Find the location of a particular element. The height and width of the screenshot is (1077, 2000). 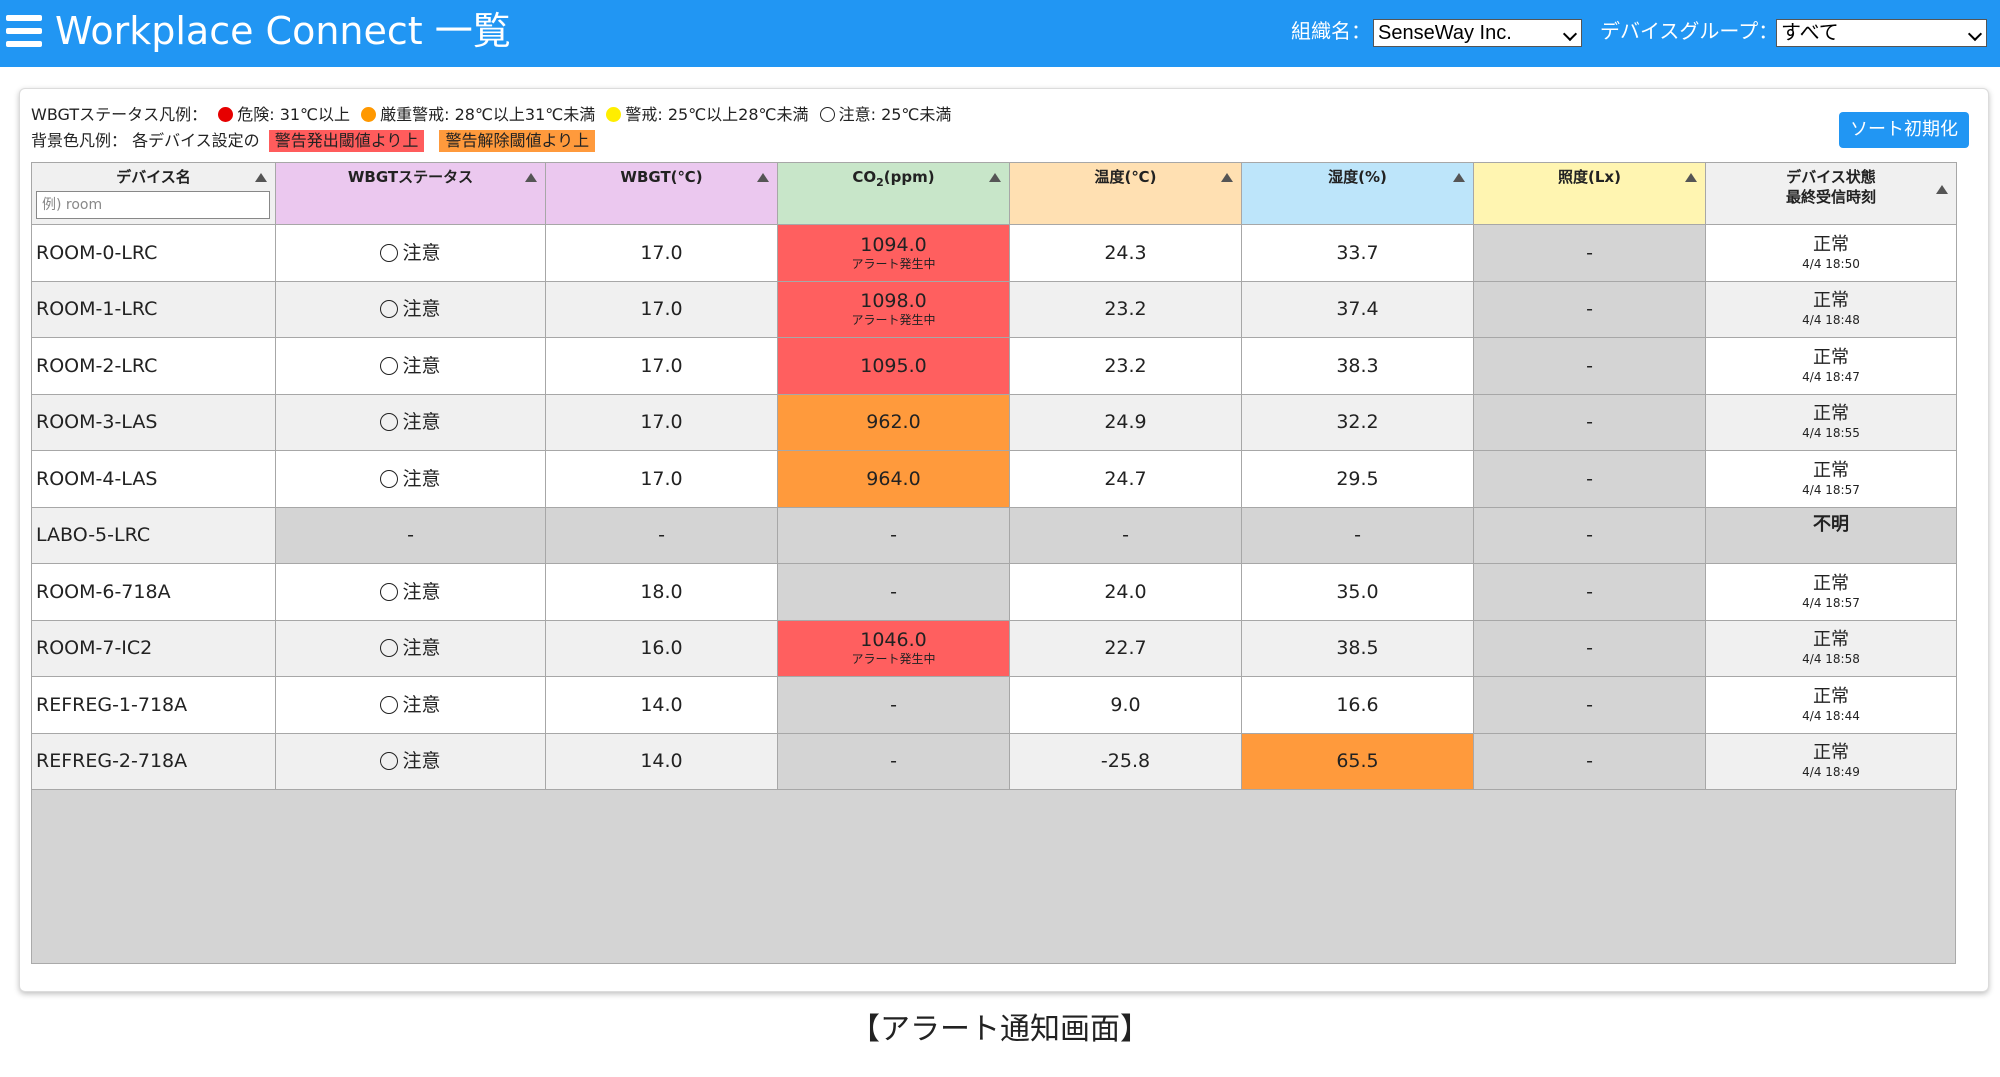

device-state-cell: 正常 4/4 18:57 is located at coordinates (1831, 592).